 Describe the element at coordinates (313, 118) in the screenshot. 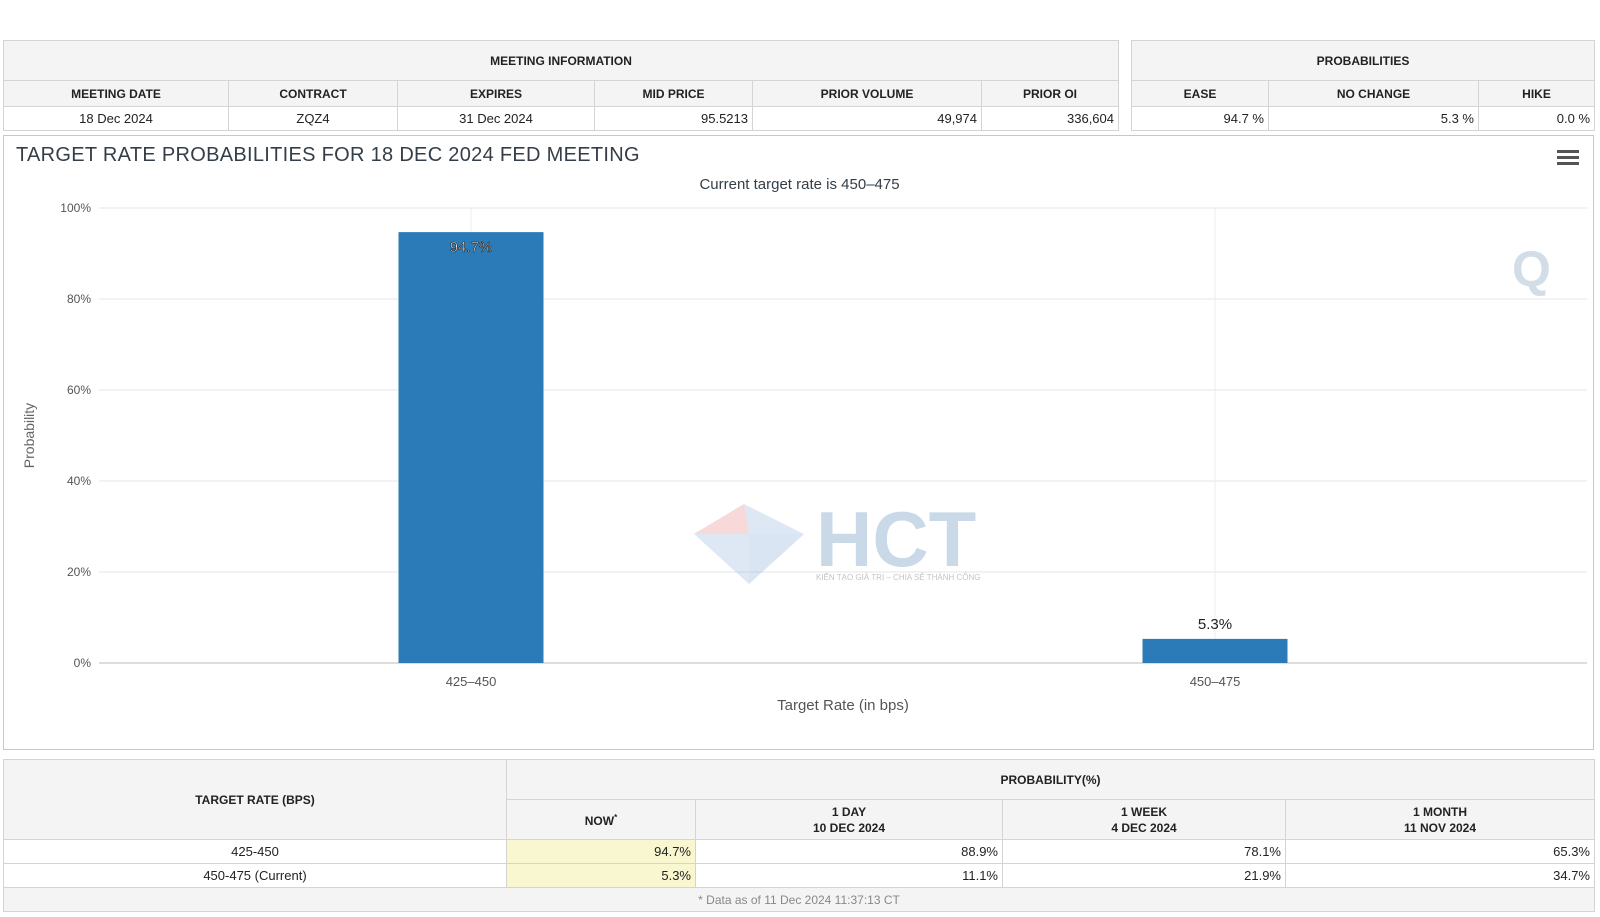

I see `contract-value: ZQZ4` at that location.